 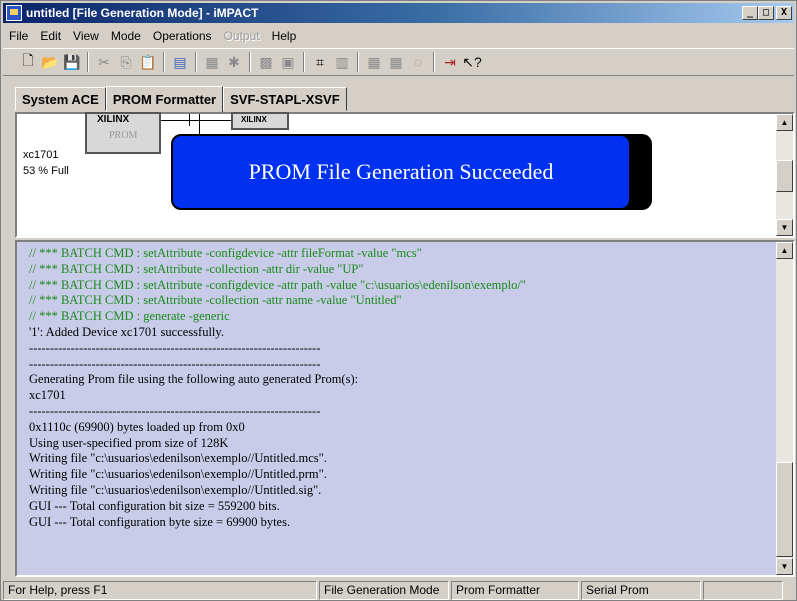 I want to click on prom-label: PROM, so click(x=123, y=135).